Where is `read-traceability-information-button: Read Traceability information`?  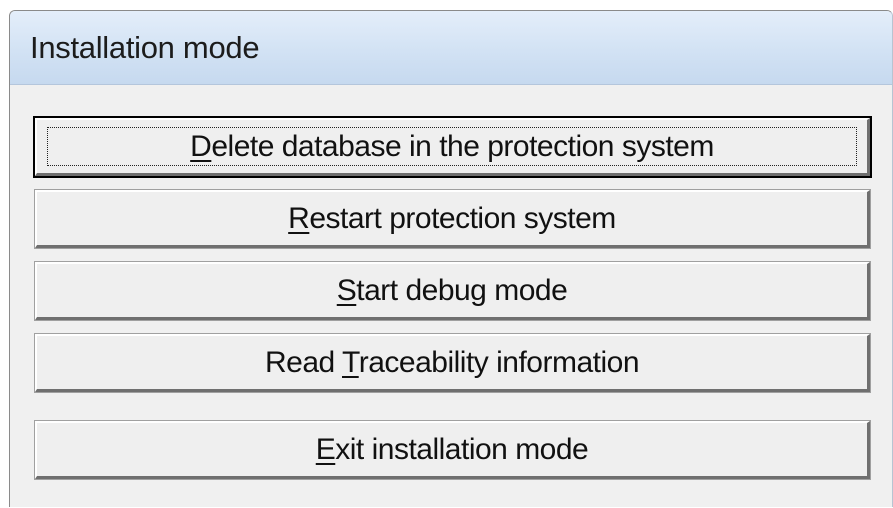 read-traceability-information-button: Read Traceability information is located at coordinates (452, 363).